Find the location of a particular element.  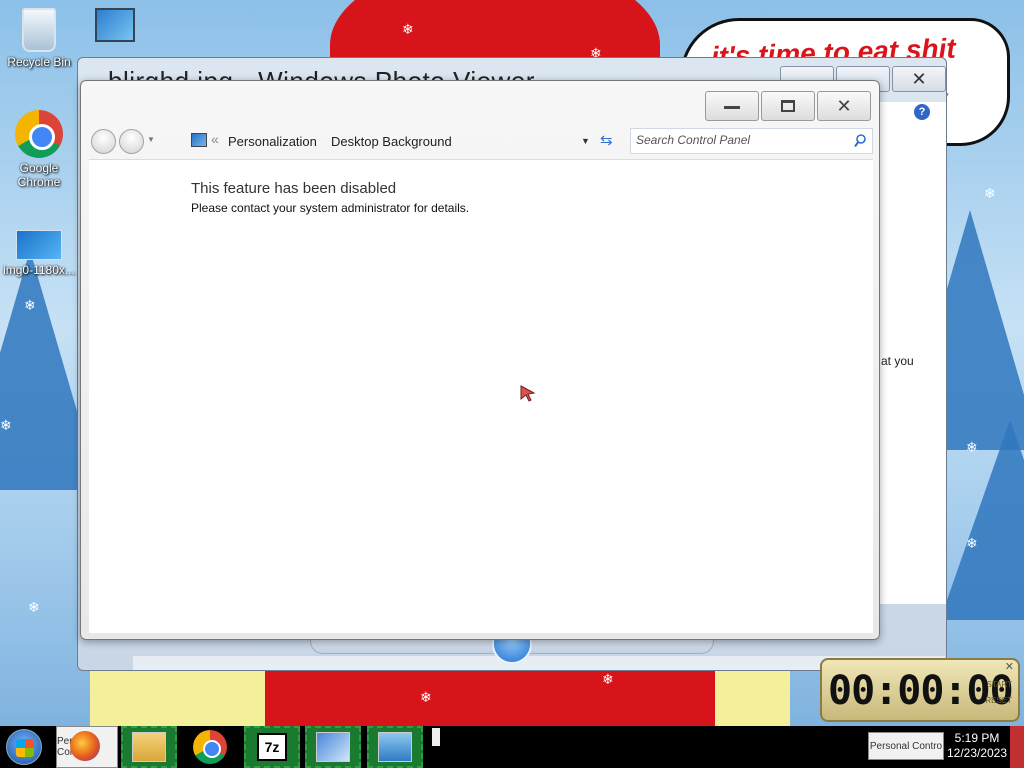

breadcrumb-desktop-background: Desktop Background is located at coordinates (391, 141).